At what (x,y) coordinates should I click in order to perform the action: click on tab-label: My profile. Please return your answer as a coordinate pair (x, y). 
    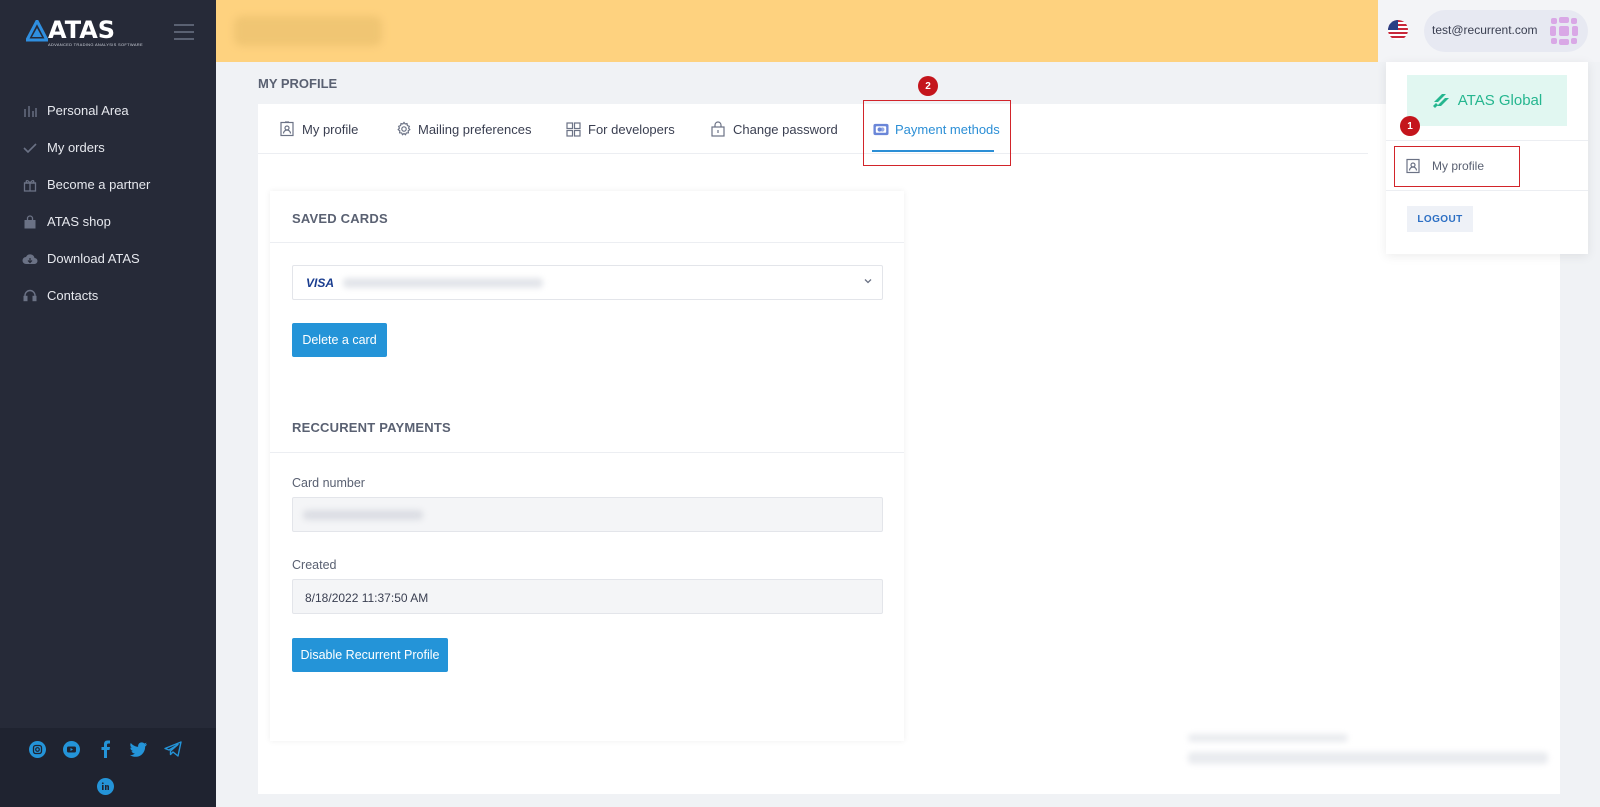
    Looking at the image, I should click on (330, 129).